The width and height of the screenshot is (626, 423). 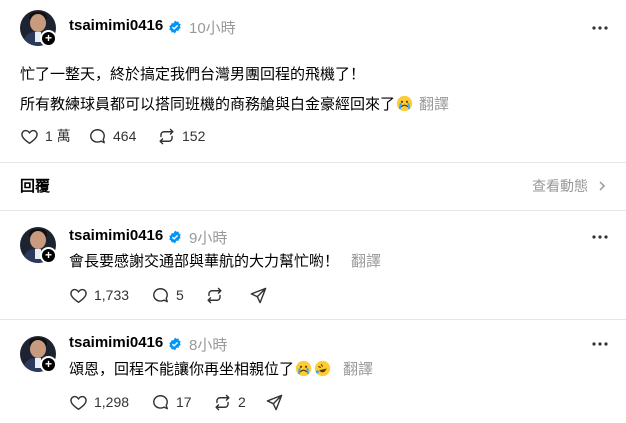 What do you see at coordinates (35, 186) in the screenshot?
I see `replies-title: 回覆` at bounding box center [35, 186].